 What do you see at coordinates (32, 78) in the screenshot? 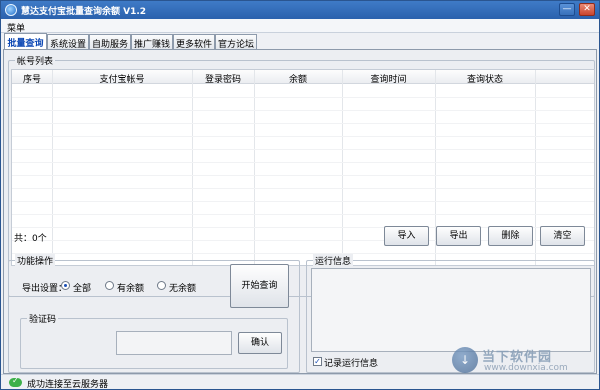
I see `column-header-index: 序号` at bounding box center [32, 78].